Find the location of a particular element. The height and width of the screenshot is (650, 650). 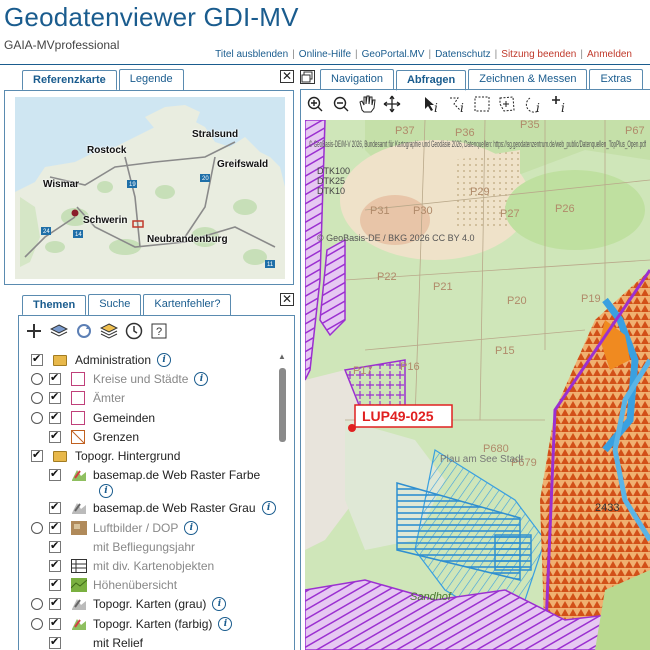

layers-icon is located at coordinates (59, 331).